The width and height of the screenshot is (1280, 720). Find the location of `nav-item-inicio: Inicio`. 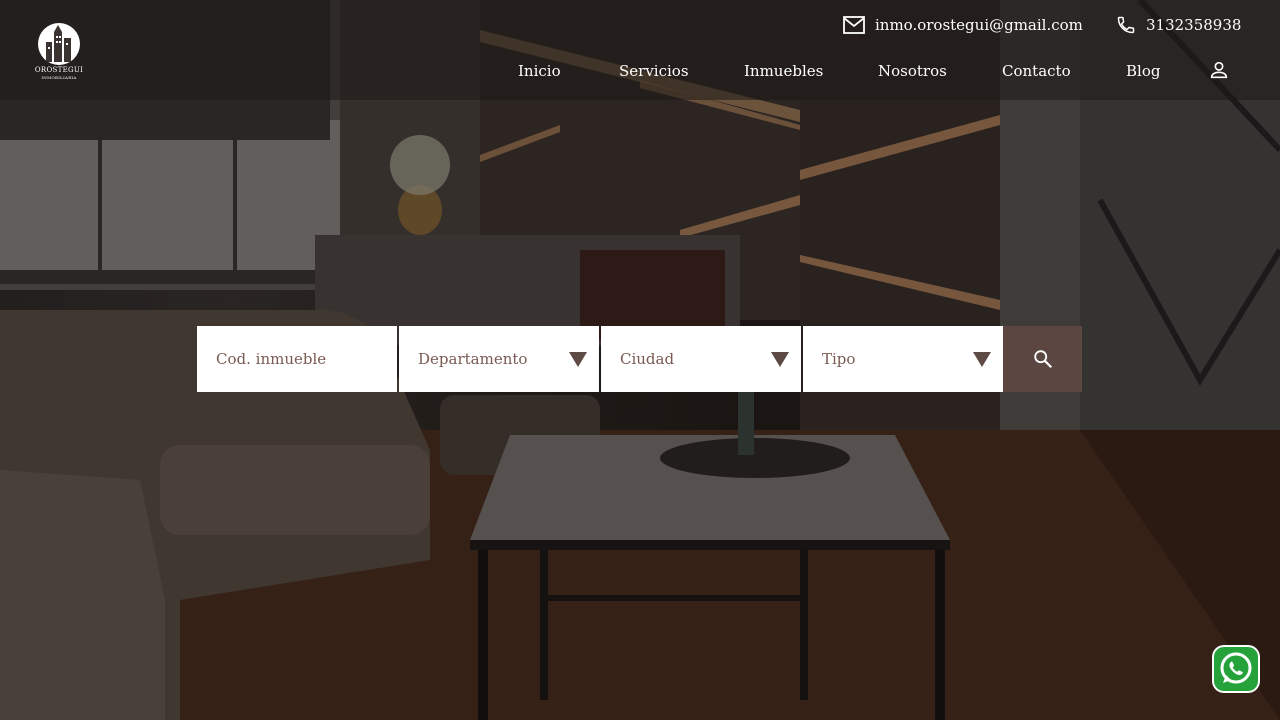

nav-item-inicio: Inicio is located at coordinates (539, 71).